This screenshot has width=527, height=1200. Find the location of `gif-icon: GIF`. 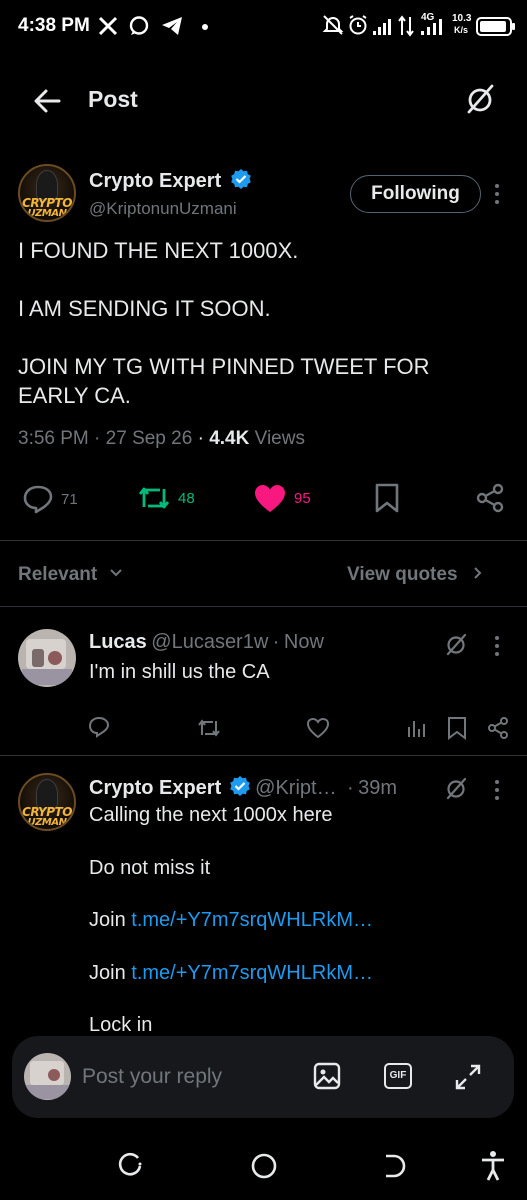

gif-icon: GIF is located at coordinates (398, 1076).